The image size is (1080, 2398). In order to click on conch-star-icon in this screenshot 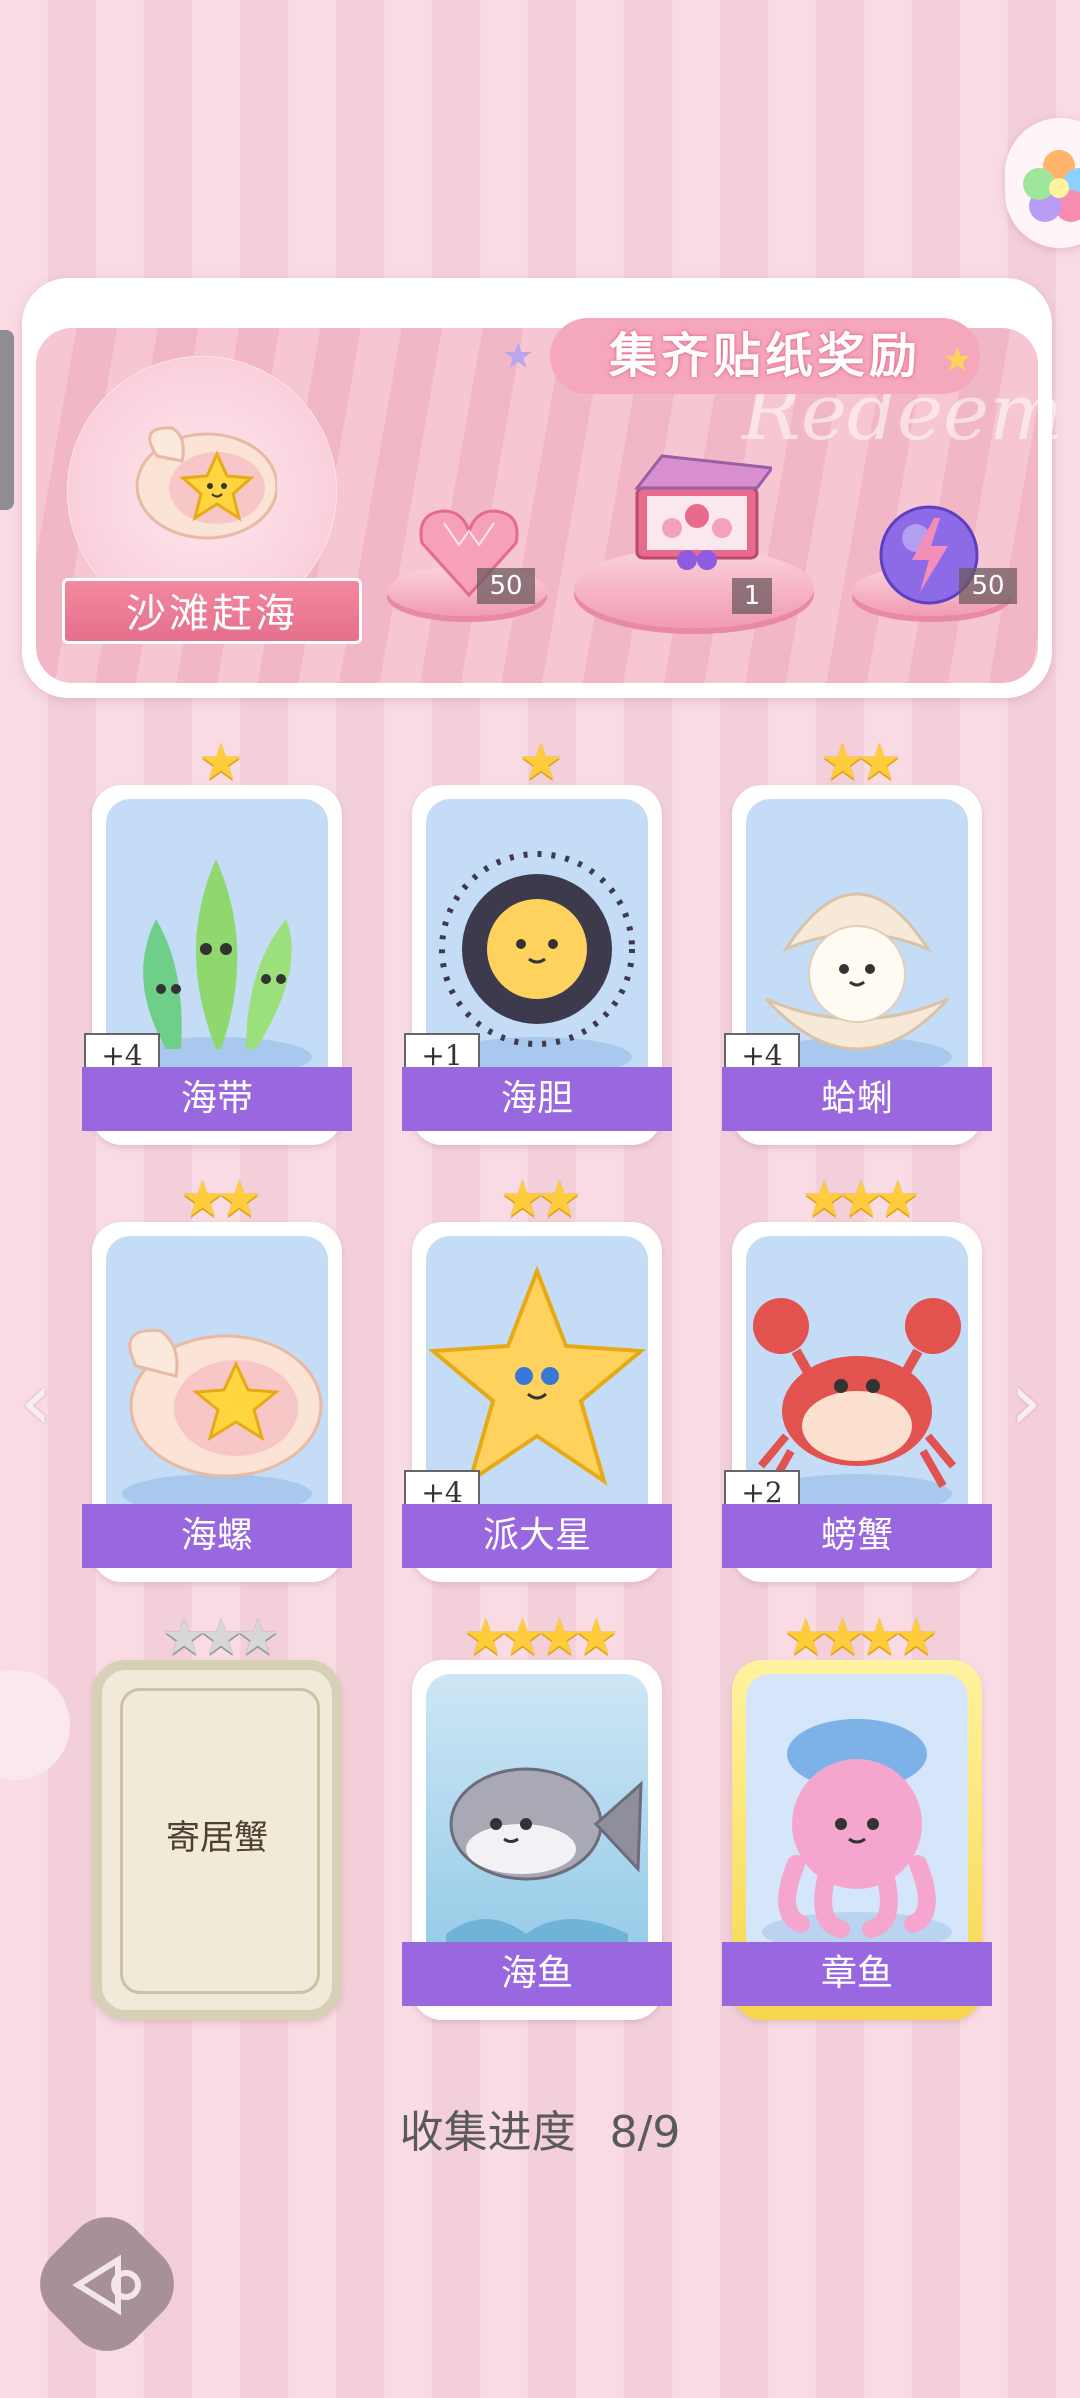, I will do `click(206, 483)`.